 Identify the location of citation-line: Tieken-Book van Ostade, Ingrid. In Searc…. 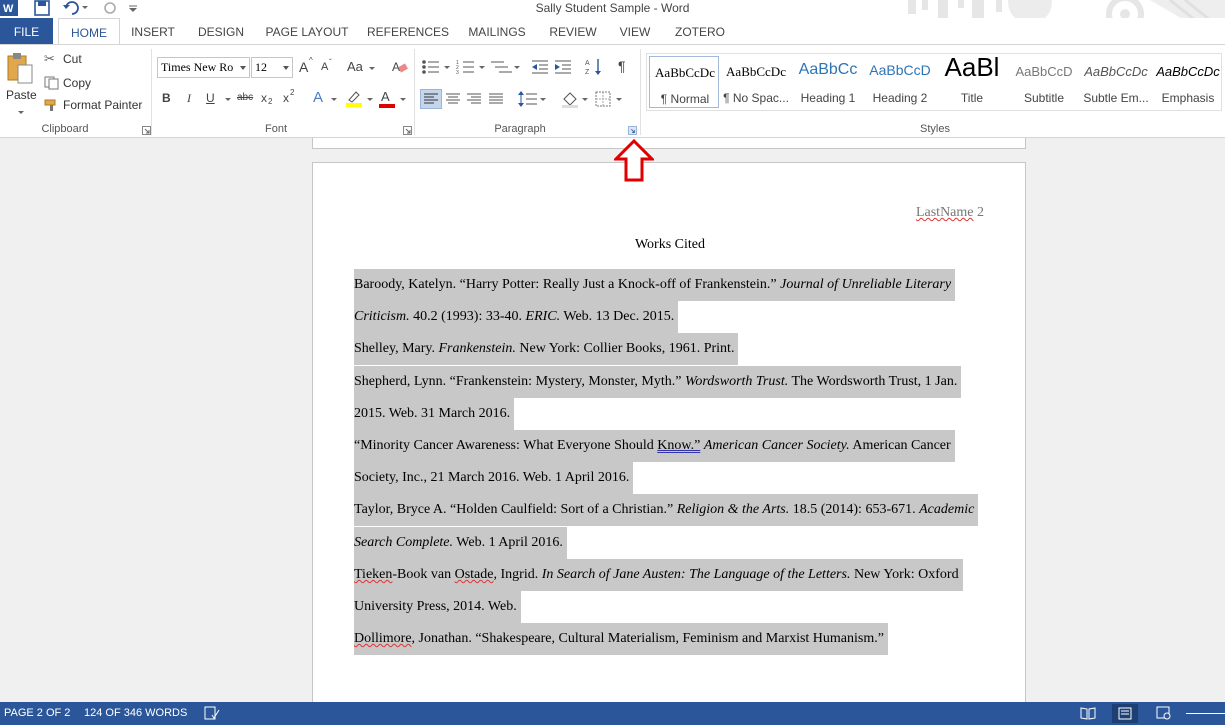
(658, 574).